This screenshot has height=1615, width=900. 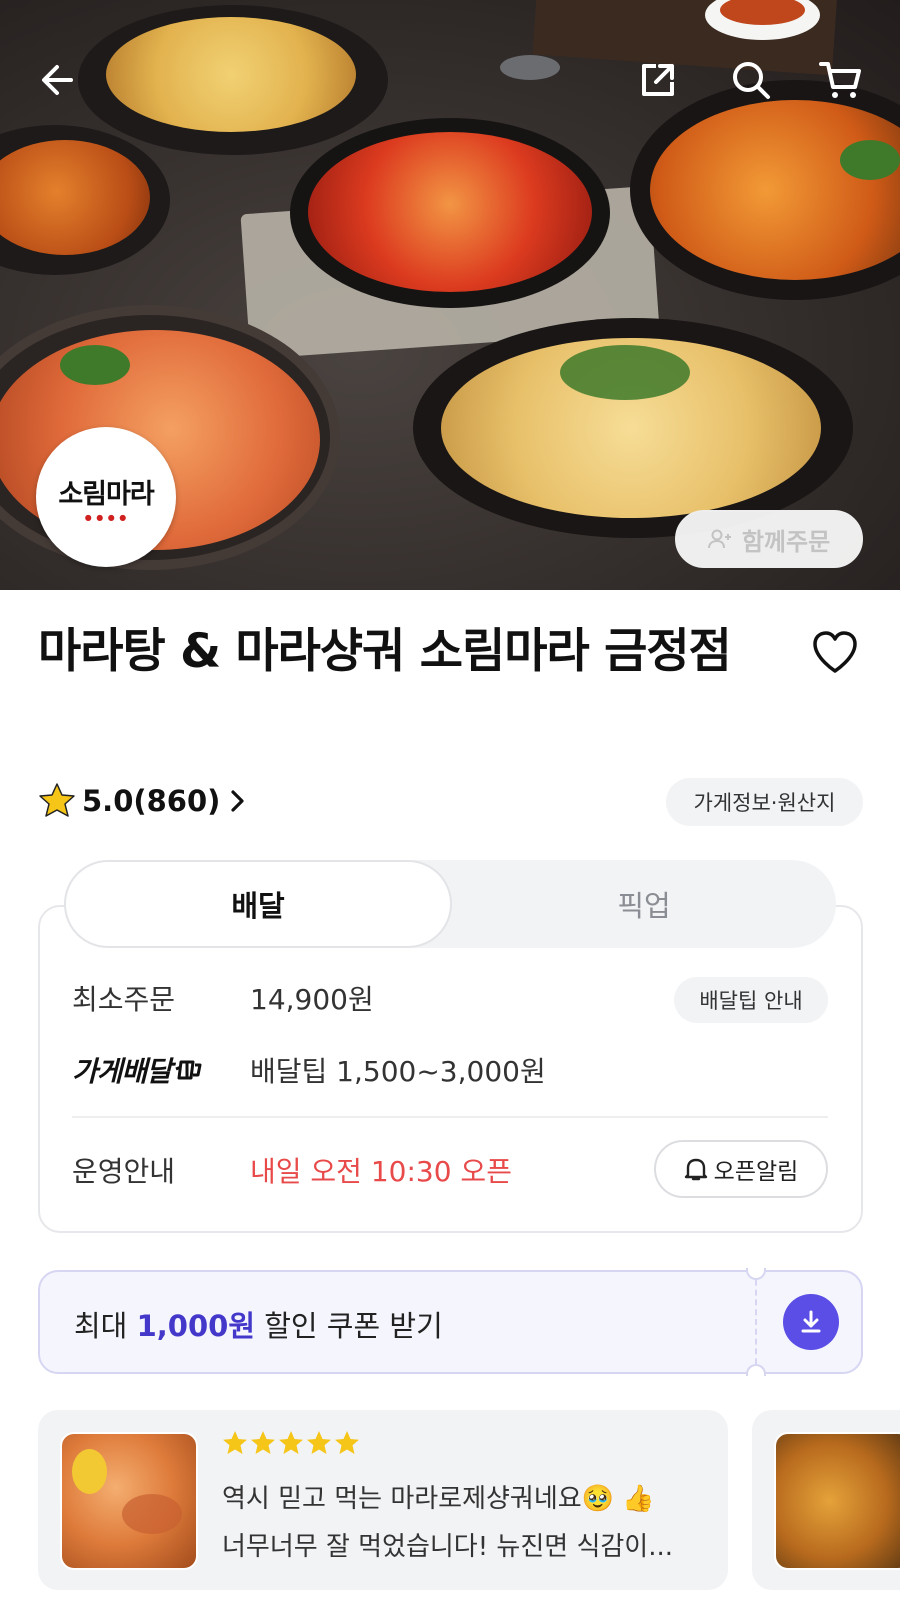 I want to click on open-alert-button: 오픈알림, so click(x=741, y=1169).